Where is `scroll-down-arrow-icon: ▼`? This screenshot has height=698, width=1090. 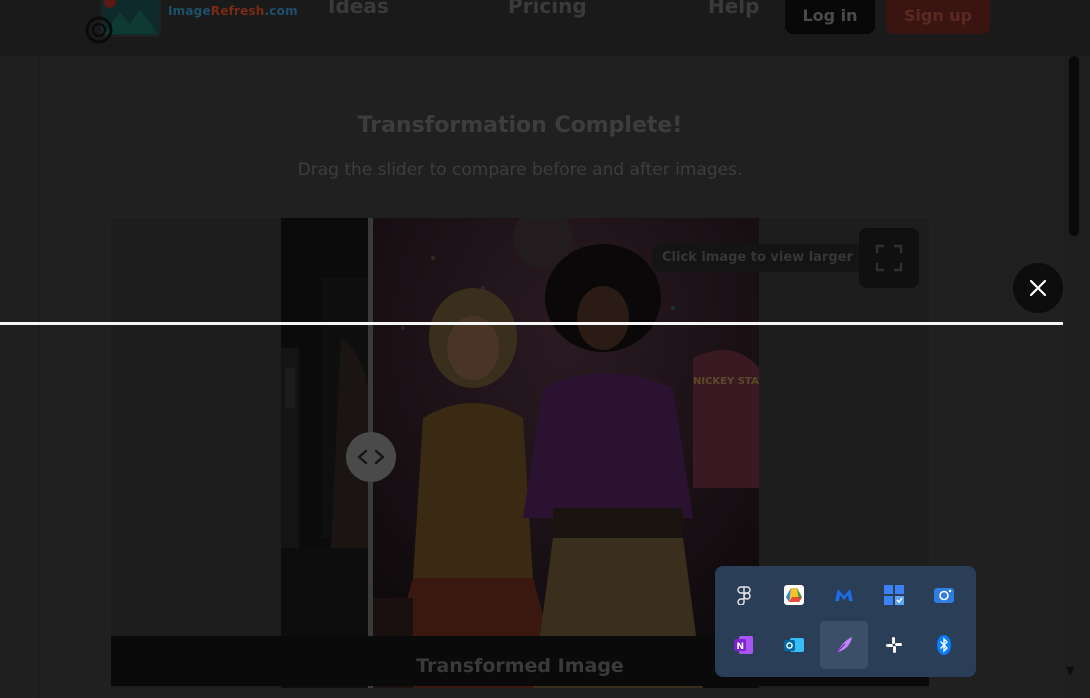
scroll-down-arrow-icon: ▼ is located at coordinates (1070, 670).